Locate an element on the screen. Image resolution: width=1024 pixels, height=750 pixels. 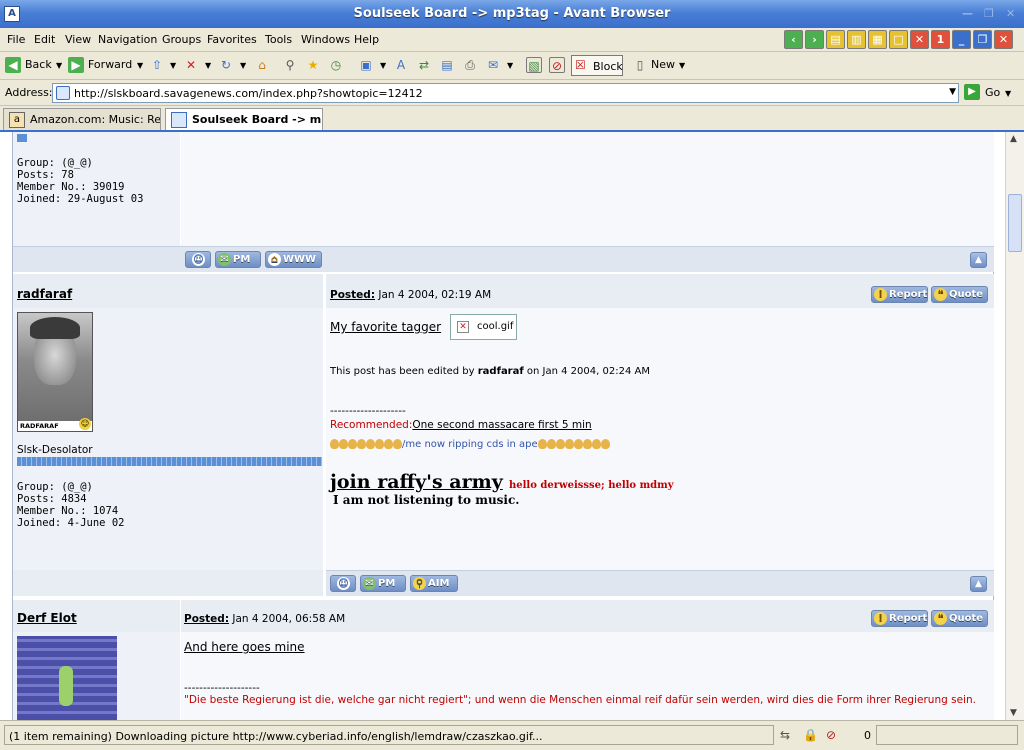
post2-body-link: My favorite tagger is located at coordinates (385, 327).